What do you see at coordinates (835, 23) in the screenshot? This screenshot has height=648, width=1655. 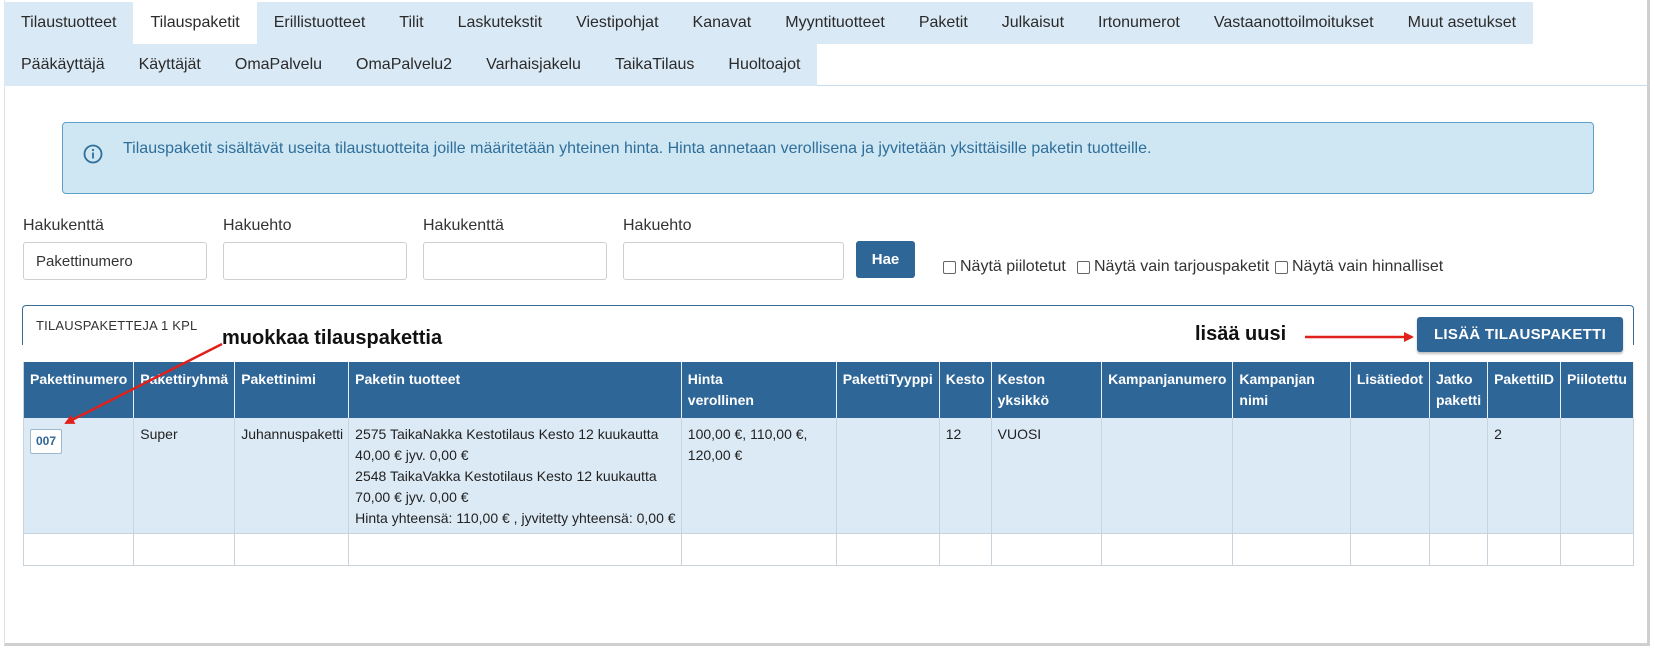 I see `tab-myyntituotteet: Myyntituotteet` at bounding box center [835, 23].